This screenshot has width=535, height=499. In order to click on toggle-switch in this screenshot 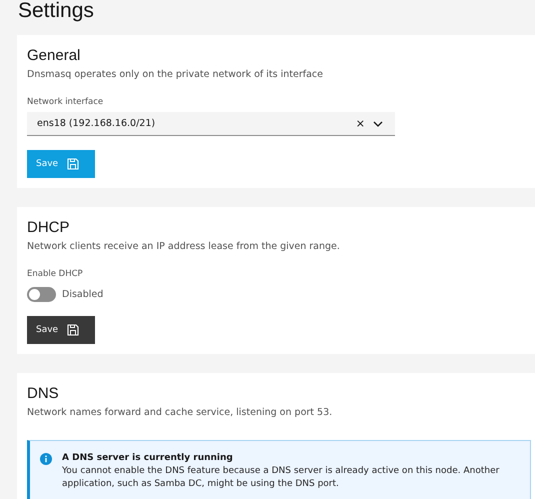, I will do `click(41, 294)`.